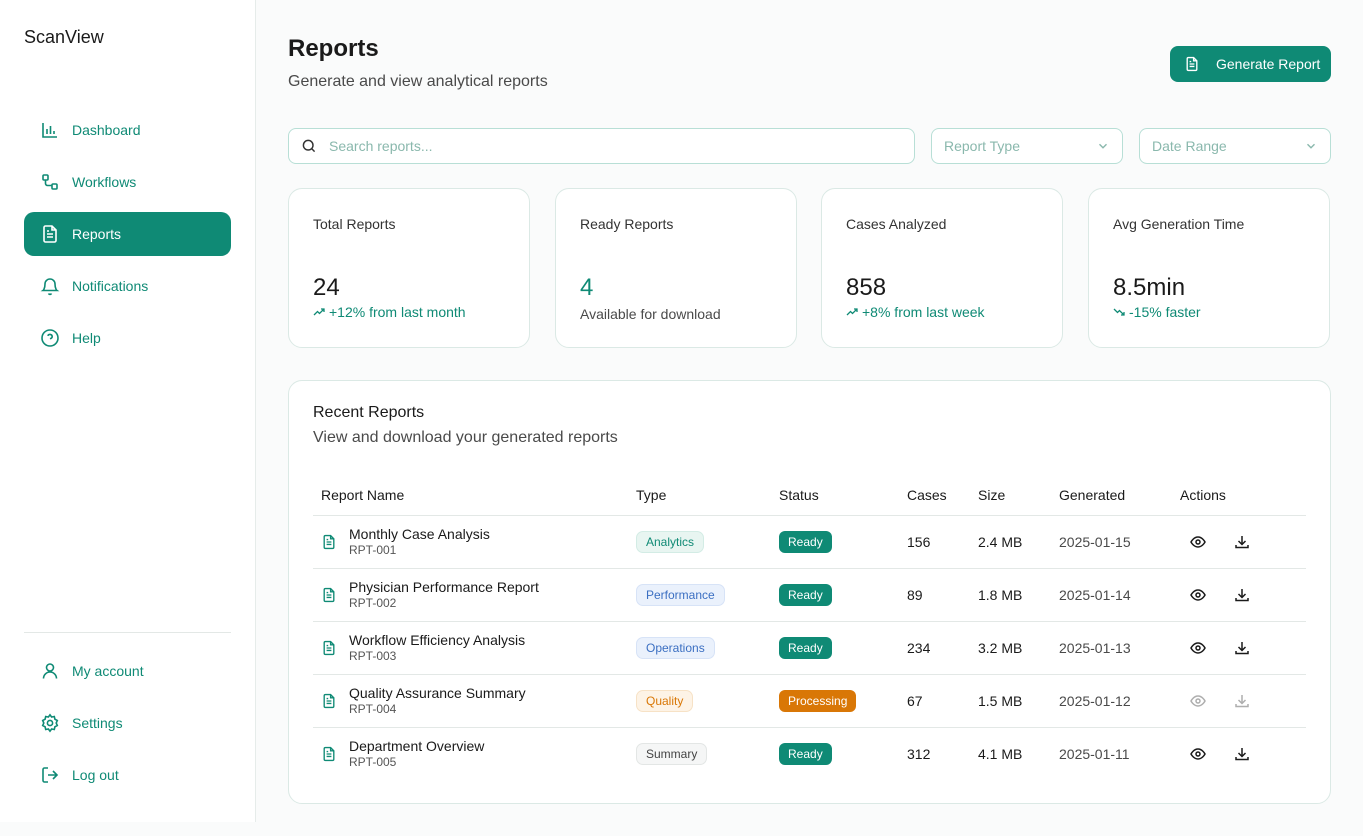 The height and width of the screenshot is (836, 1363). What do you see at coordinates (818, 700) in the screenshot?
I see `status-badge: Processing` at bounding box center [818, 700].